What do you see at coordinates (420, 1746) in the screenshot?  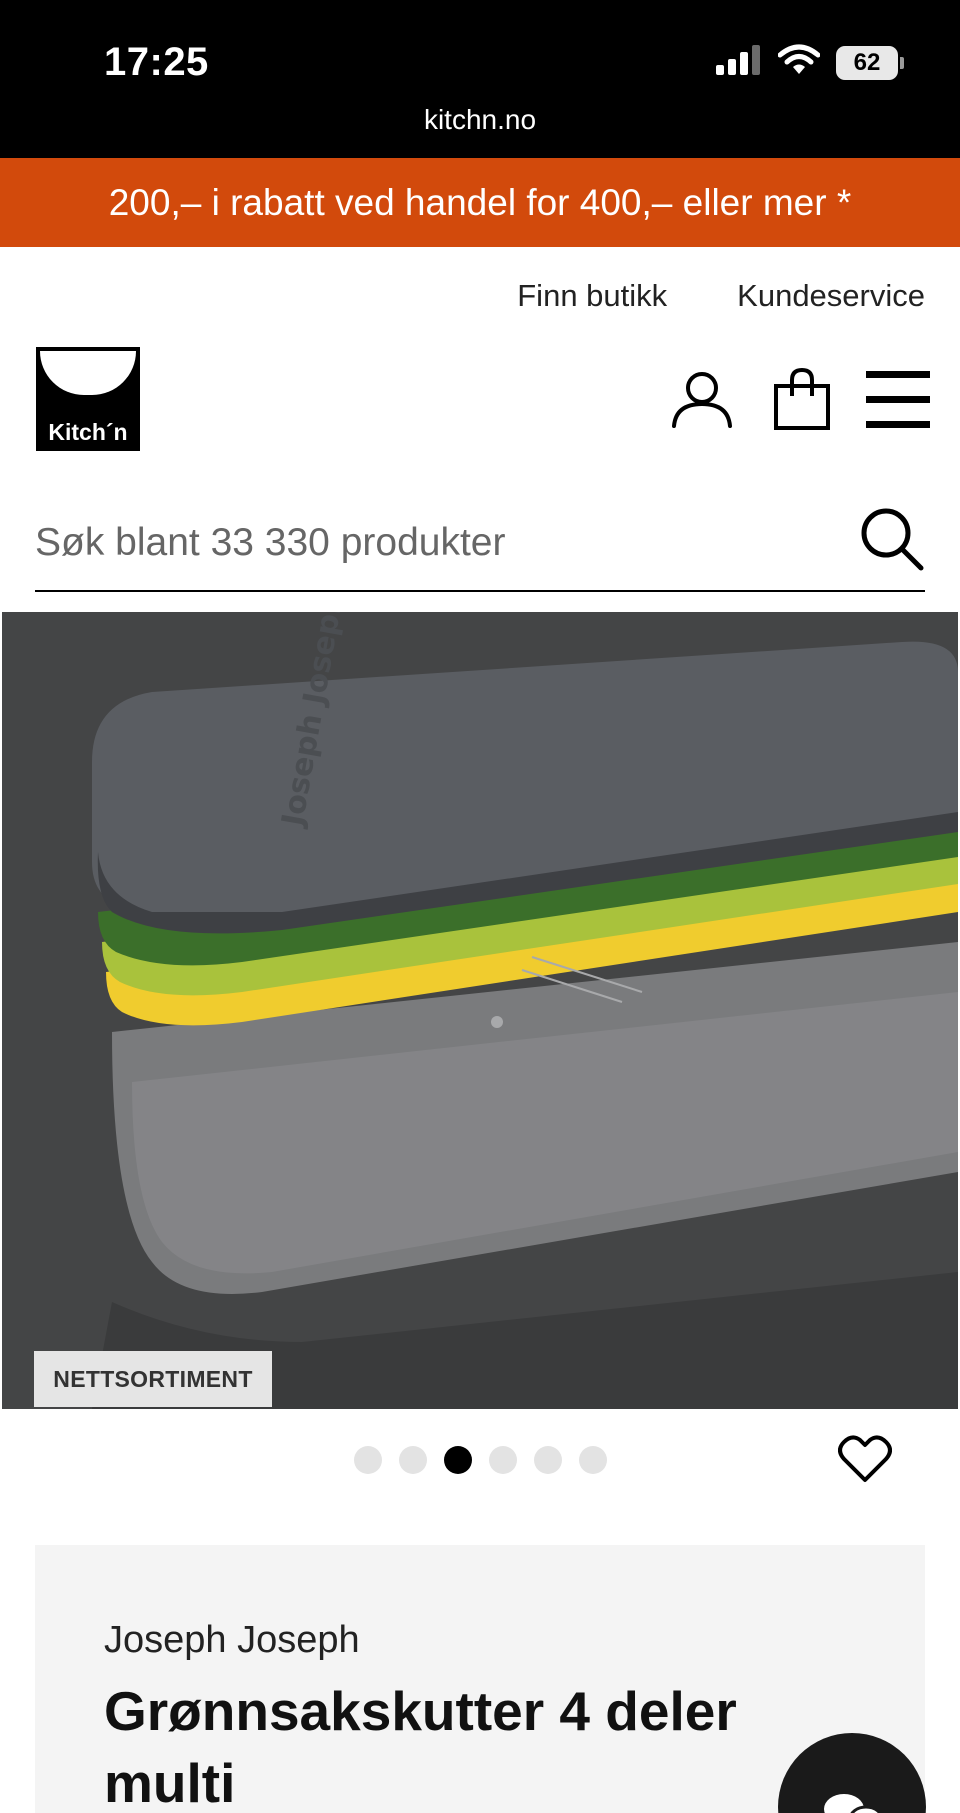 I see `product-title: Grønnsakskutter 4 deler multi` at bounding box center [420, 1746].